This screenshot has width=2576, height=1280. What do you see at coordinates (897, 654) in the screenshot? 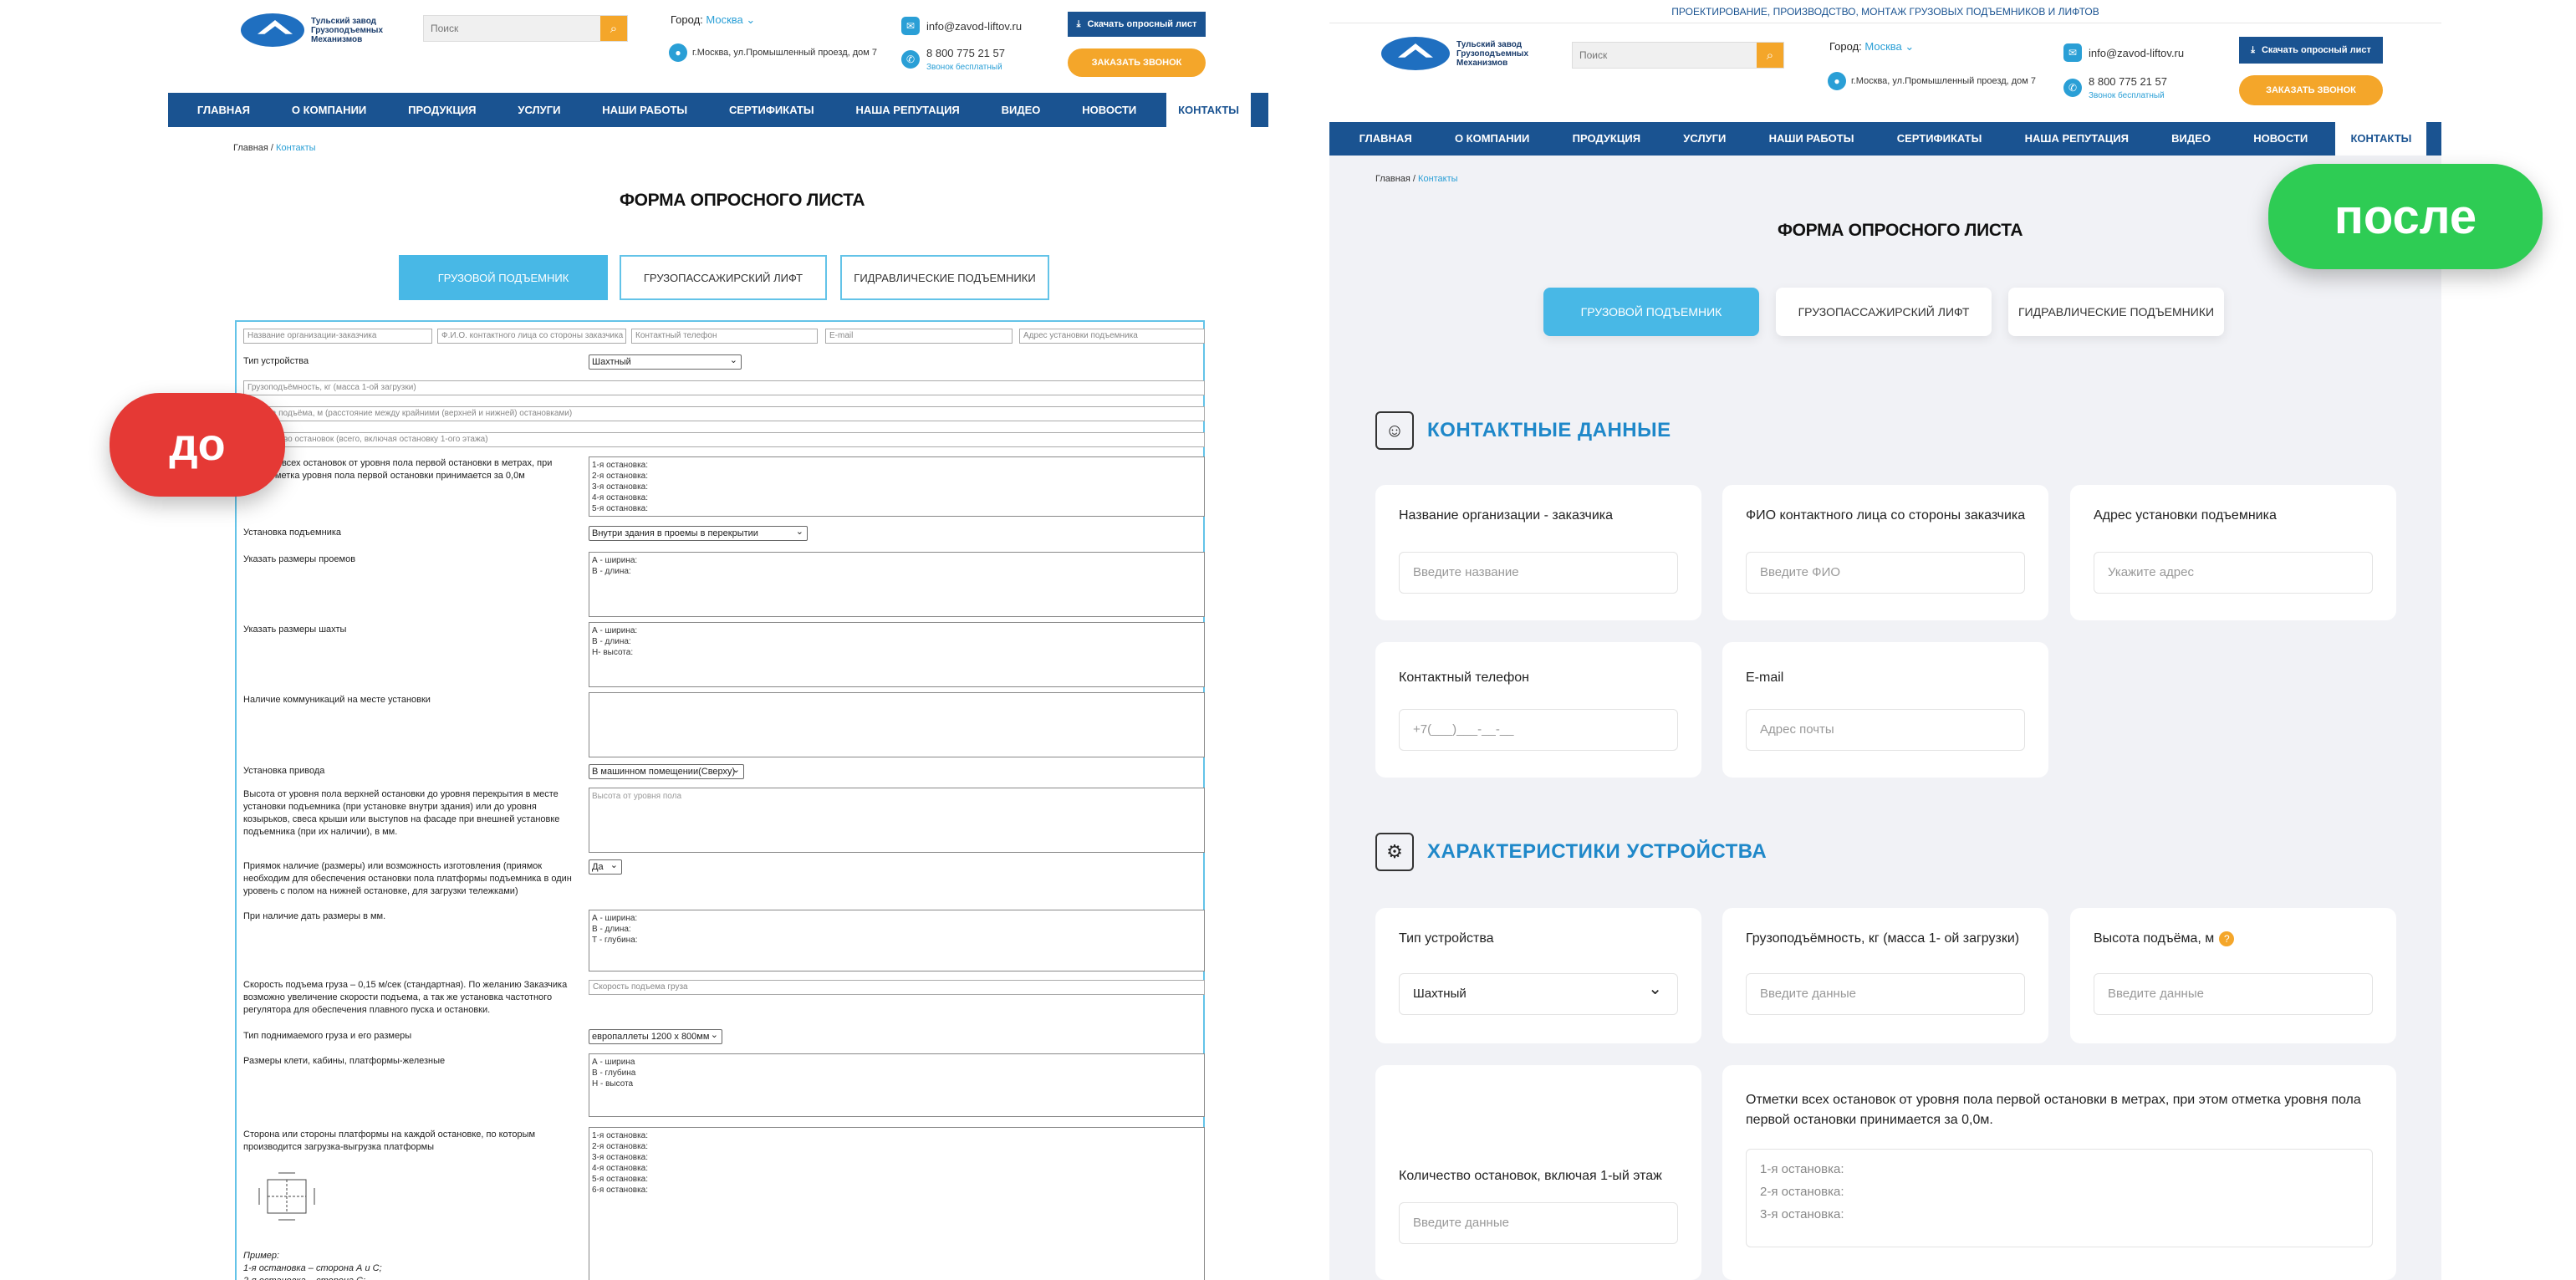
I see `shaft-textarea: А - ширина: В - длина: Н- высота:` at bounding box center [897, 654].